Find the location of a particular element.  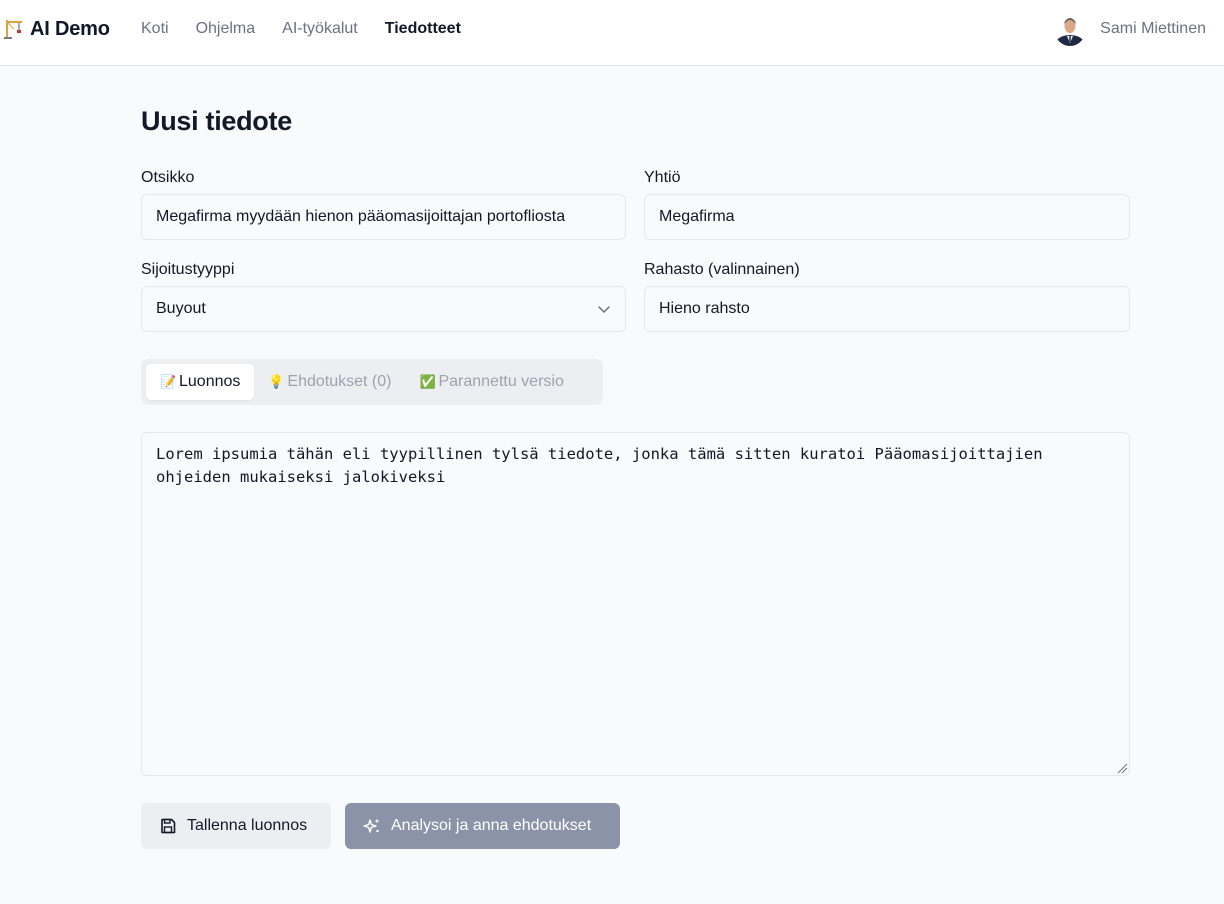

chevron-down-icon is located at coordinates (604, 309).